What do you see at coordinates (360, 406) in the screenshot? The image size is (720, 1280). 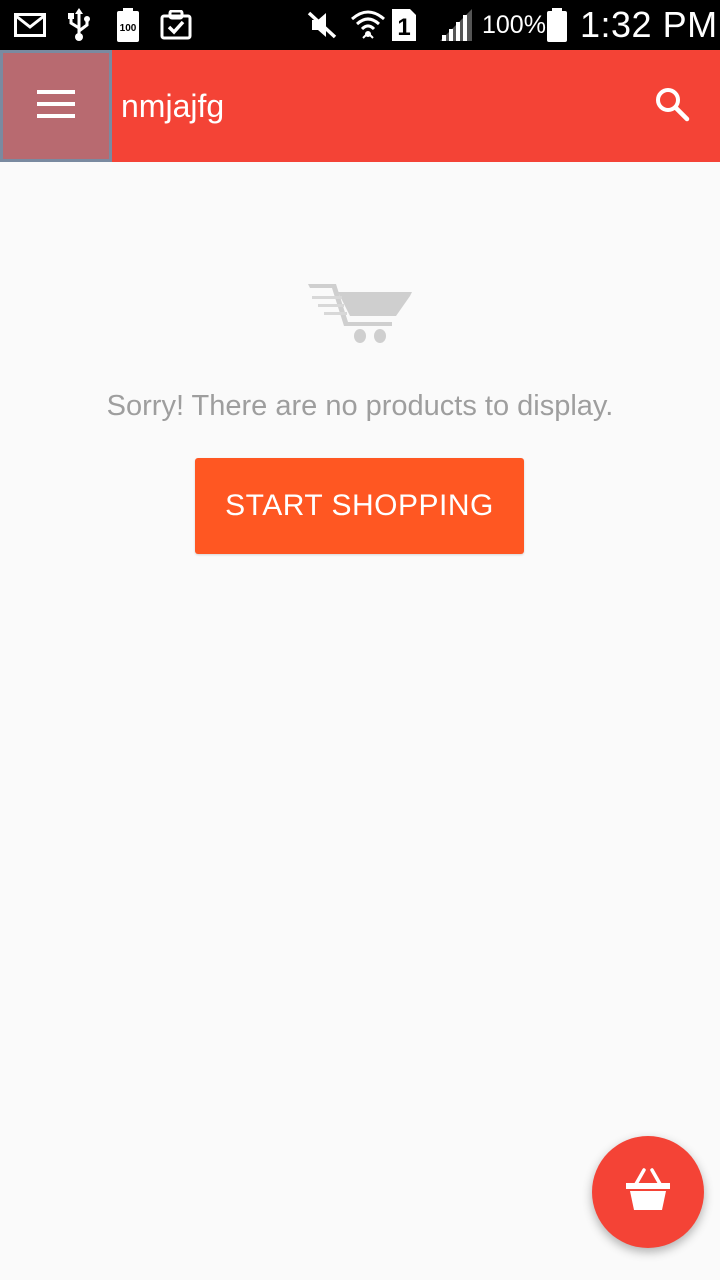 I see `empty-state-message: Sorry! There are no products to display.` at bounding box center [360, 406].